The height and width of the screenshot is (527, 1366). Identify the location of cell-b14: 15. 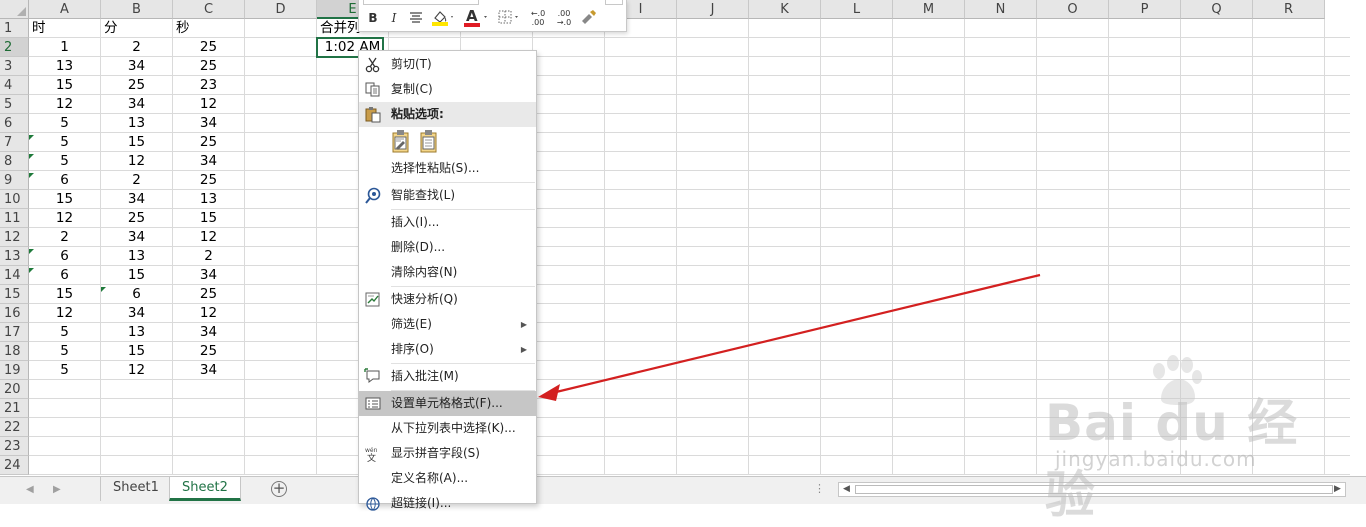
(136, 275).